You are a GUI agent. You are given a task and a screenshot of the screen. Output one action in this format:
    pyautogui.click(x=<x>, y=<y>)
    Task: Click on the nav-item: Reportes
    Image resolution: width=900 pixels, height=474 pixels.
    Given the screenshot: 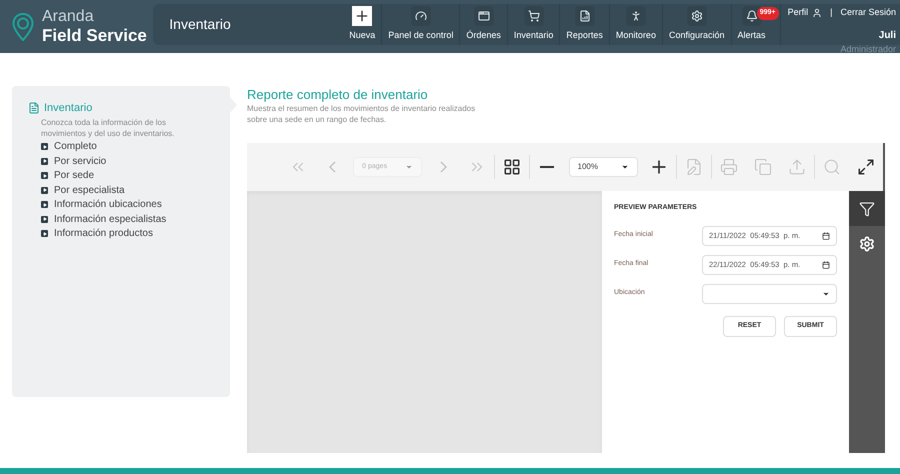 What is the action you would take?
    pyautogui.click(x=585, y=24)
    